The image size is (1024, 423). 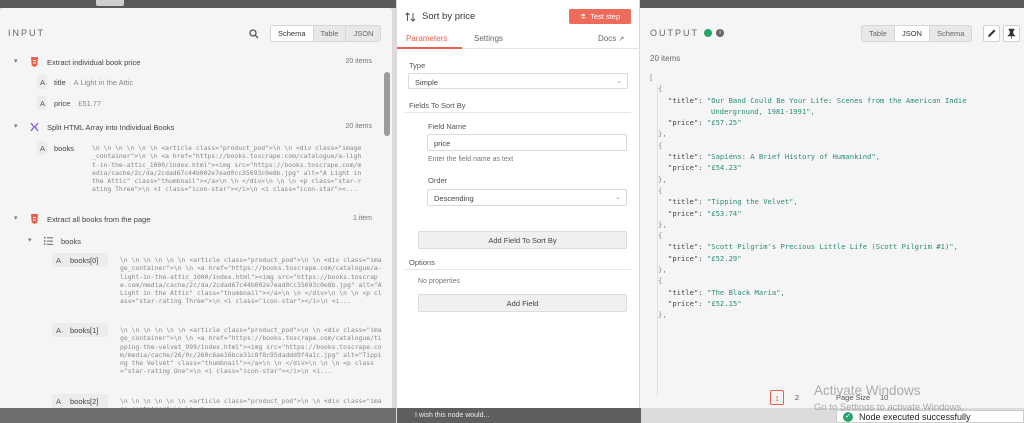 What do you see at coordinates (583, 17) in the screenshot?
I see `flask-icon: ⚗` at bounding box center [583, 17].